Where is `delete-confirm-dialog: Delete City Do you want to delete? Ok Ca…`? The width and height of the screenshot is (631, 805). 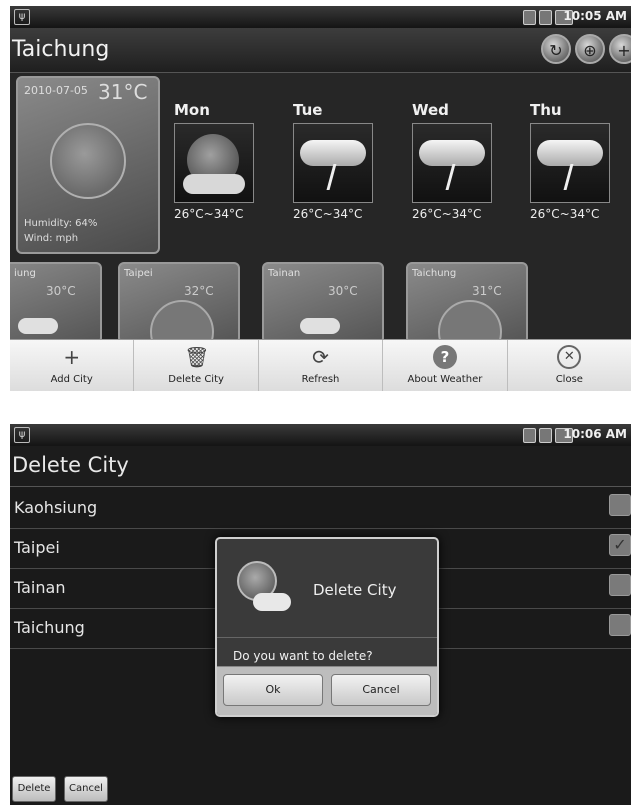
delete-confirm-dialog: Delete City Do you want to delete? Ok Ca… is located at coordinates (327, 627).